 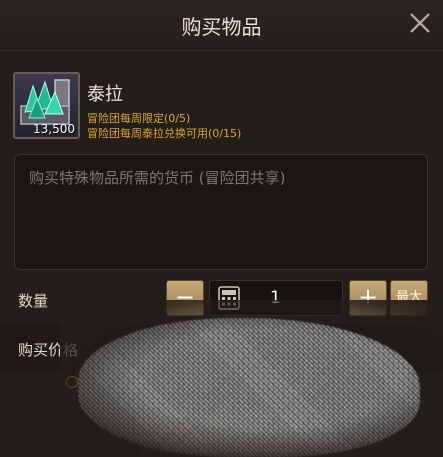 I want to click on dialog-title: 购买物品, so click(x=221, y=27).